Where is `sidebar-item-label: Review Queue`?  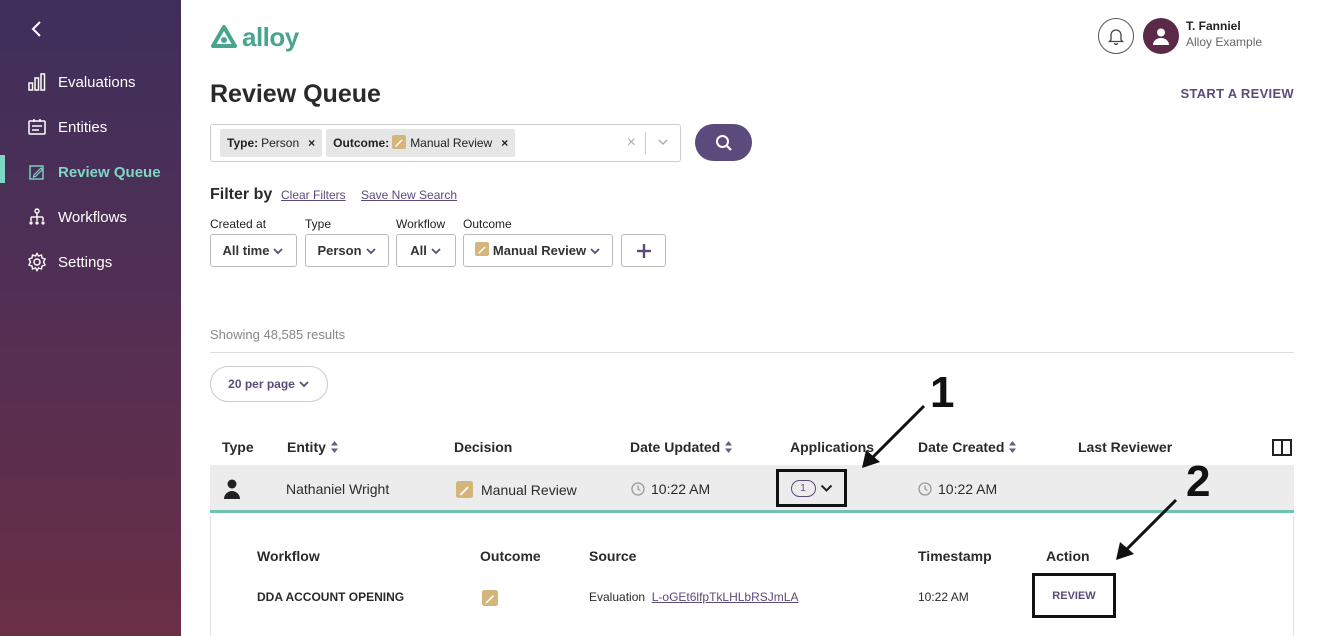 sidebar-item-label: Review Queue is located at coordinates (109, 172).